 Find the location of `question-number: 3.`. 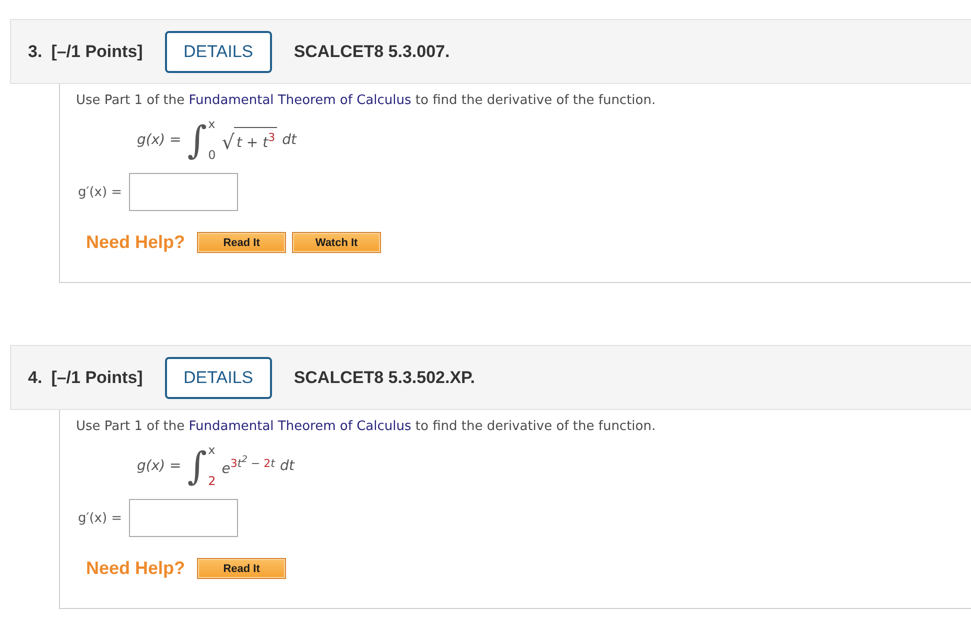

question-number: 3. is located at coordinates (35, 52).